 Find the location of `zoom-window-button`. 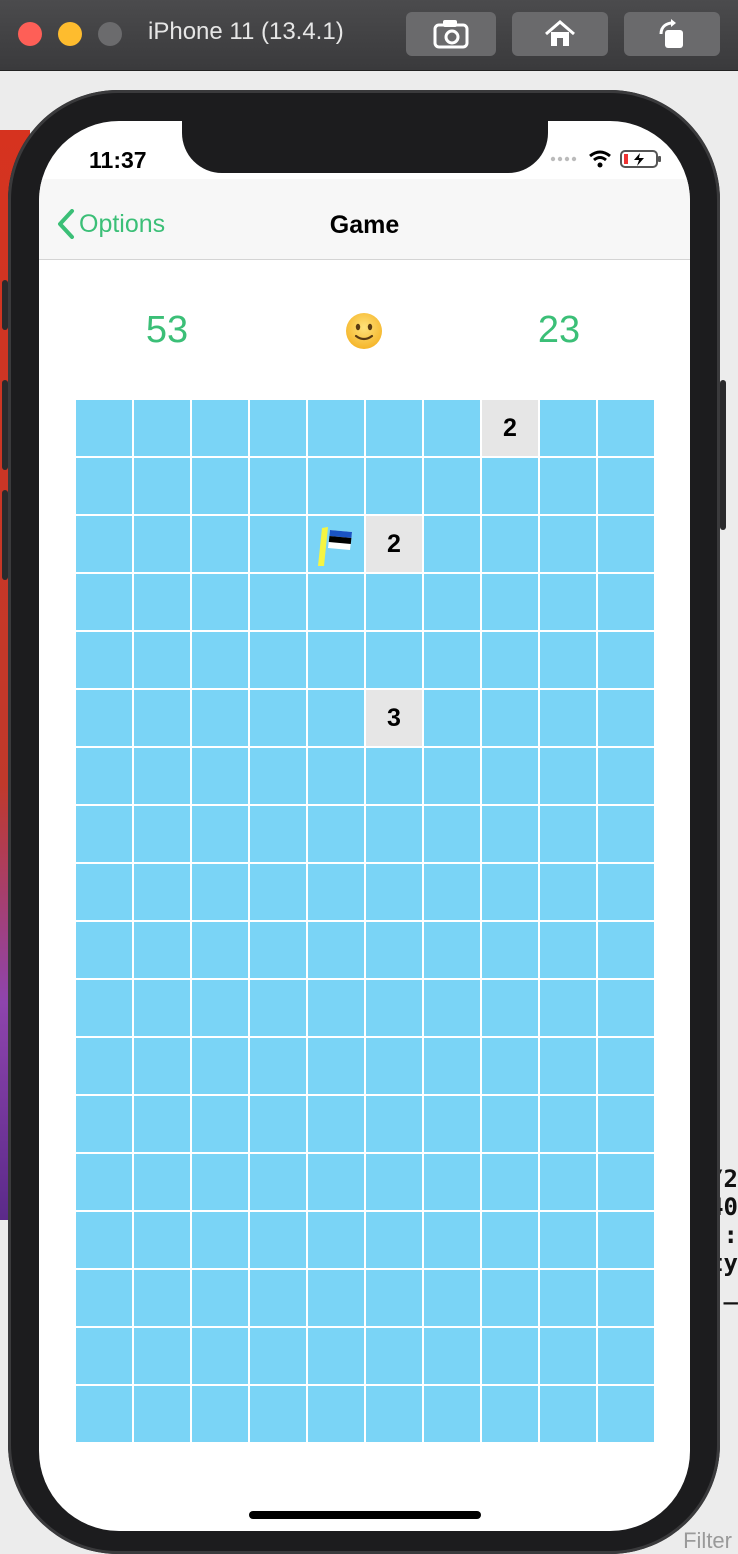

zoom-window-button is located at coordinates (110, 34).